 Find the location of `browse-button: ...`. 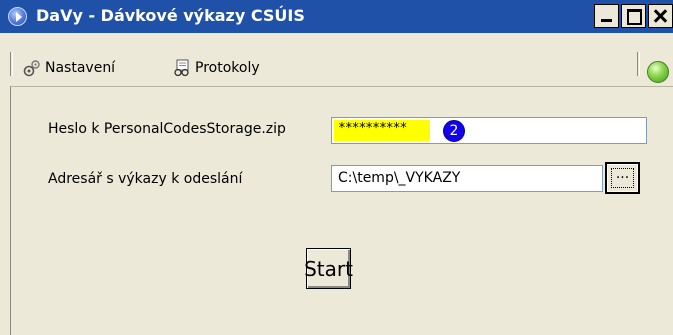

browse-button: ... is located at coordinates (622, 178).